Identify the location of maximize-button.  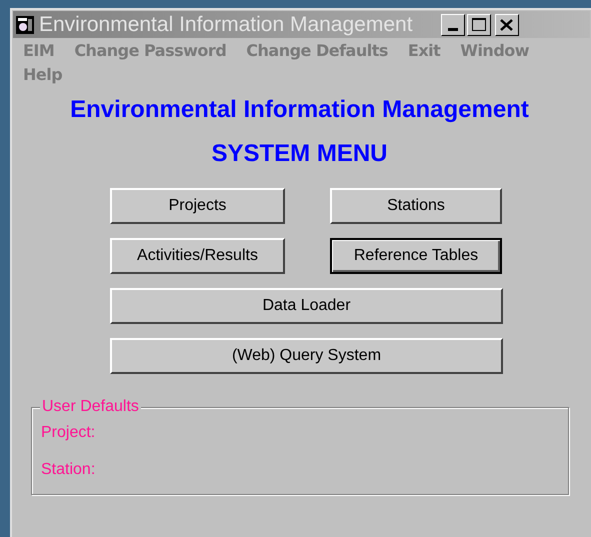
(478, 25).